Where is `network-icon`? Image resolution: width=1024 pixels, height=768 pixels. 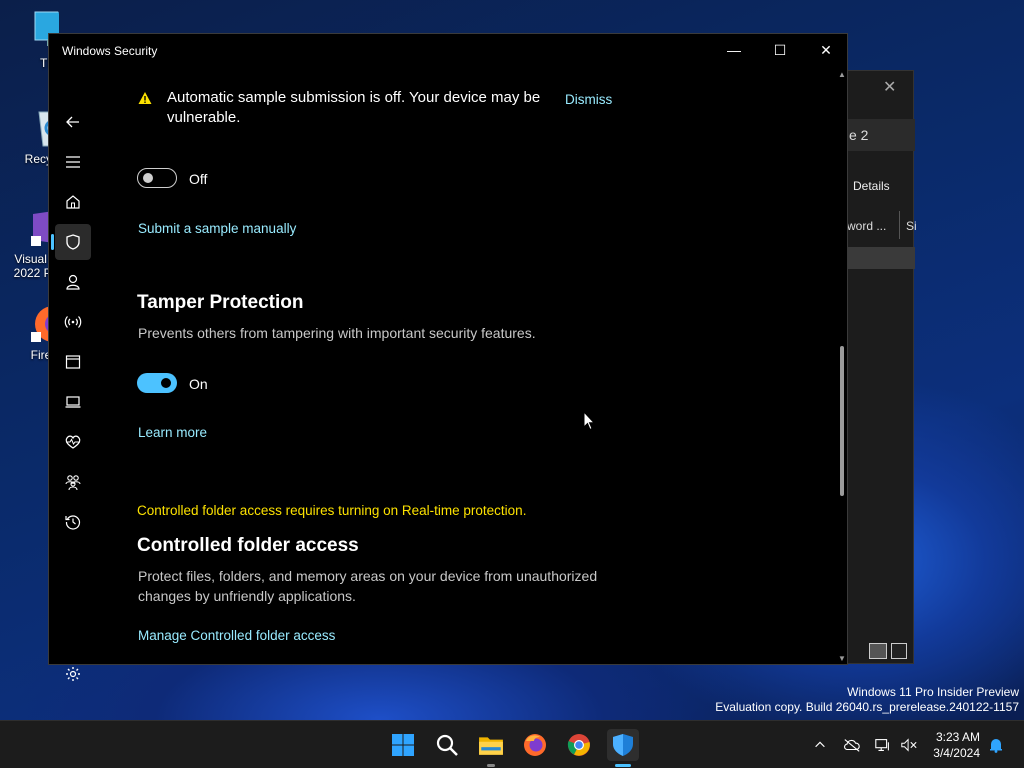
network-icon is located at coordinates (882, 745).